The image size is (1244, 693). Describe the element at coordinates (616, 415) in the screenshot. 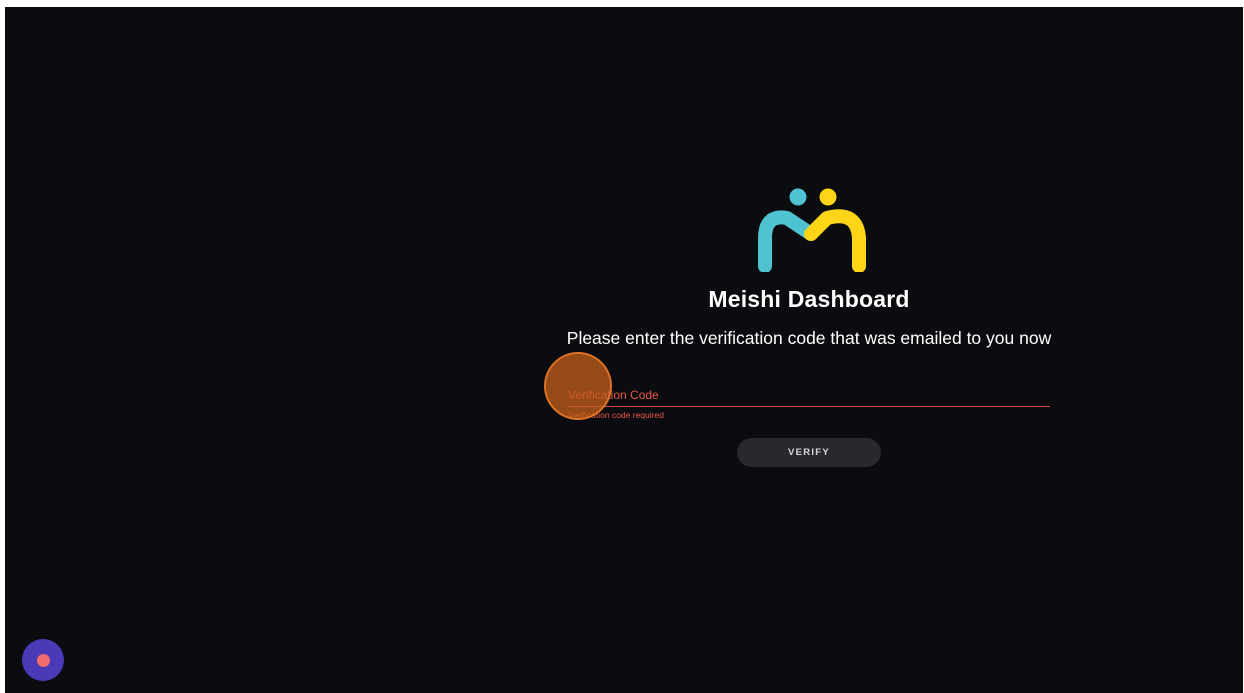

I see `verification-code-error: Verification code required` at that location.